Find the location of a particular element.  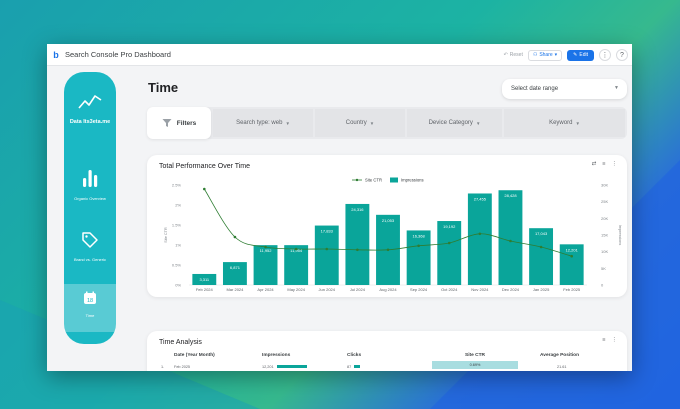

x-tick-label: Dec 2024 is located at coordinates (511, 289).